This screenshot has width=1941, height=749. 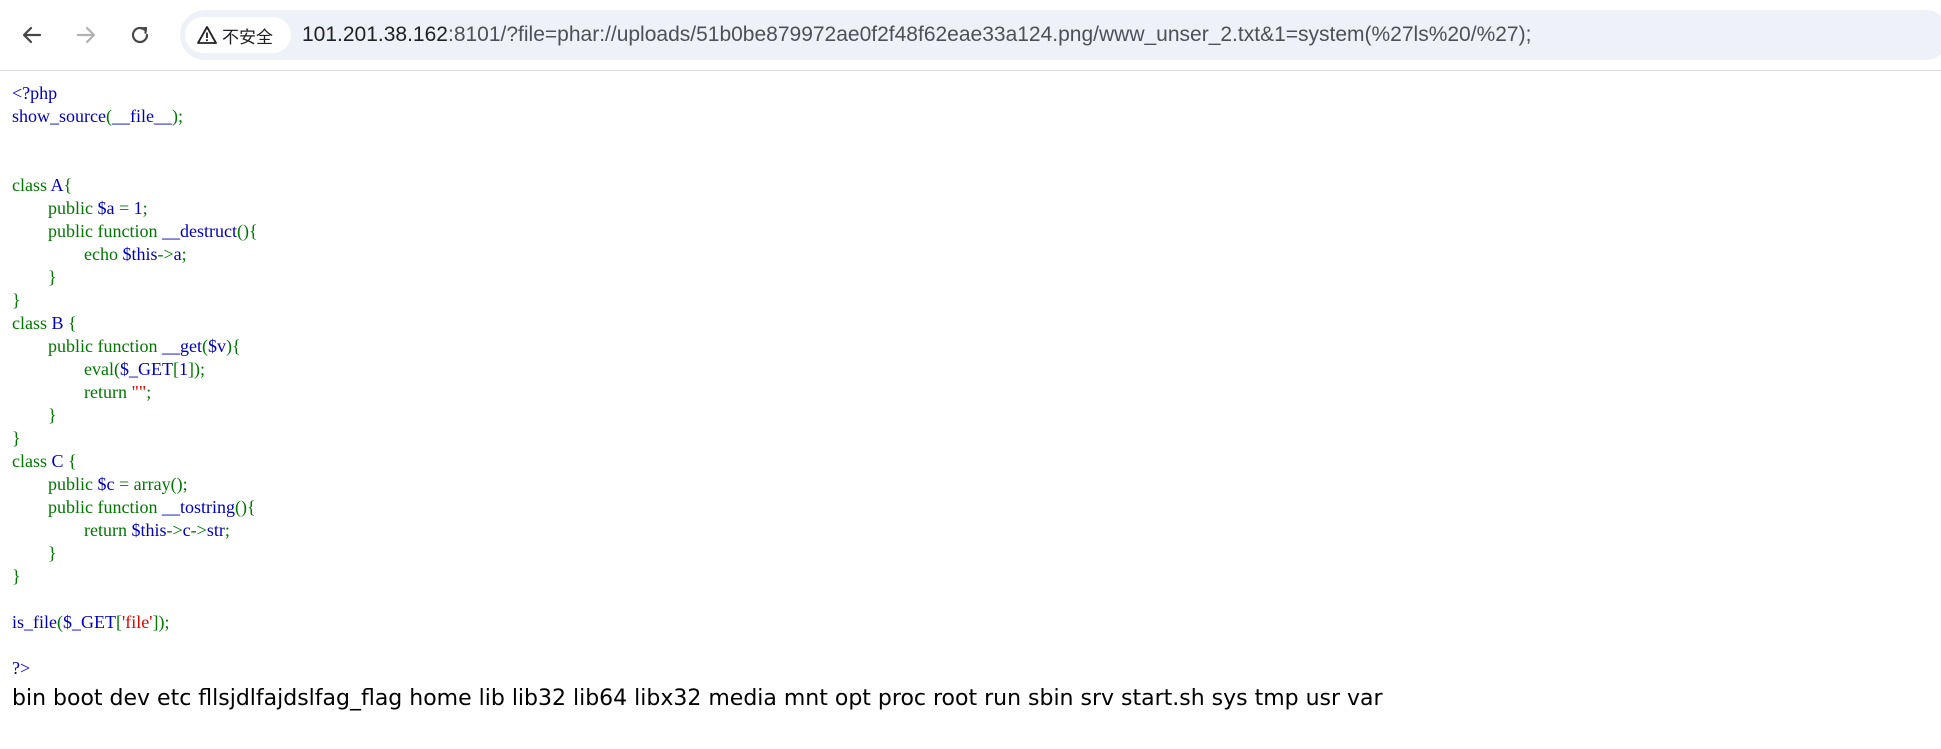 I want to click on forward-button, so click(x=86, y=35).